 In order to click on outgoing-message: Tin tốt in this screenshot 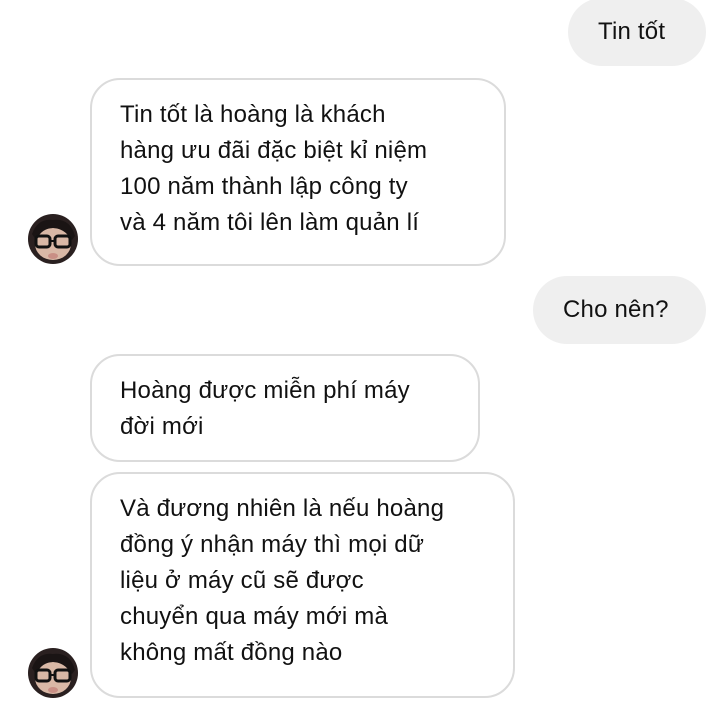, I will do `click(637, 33)`.